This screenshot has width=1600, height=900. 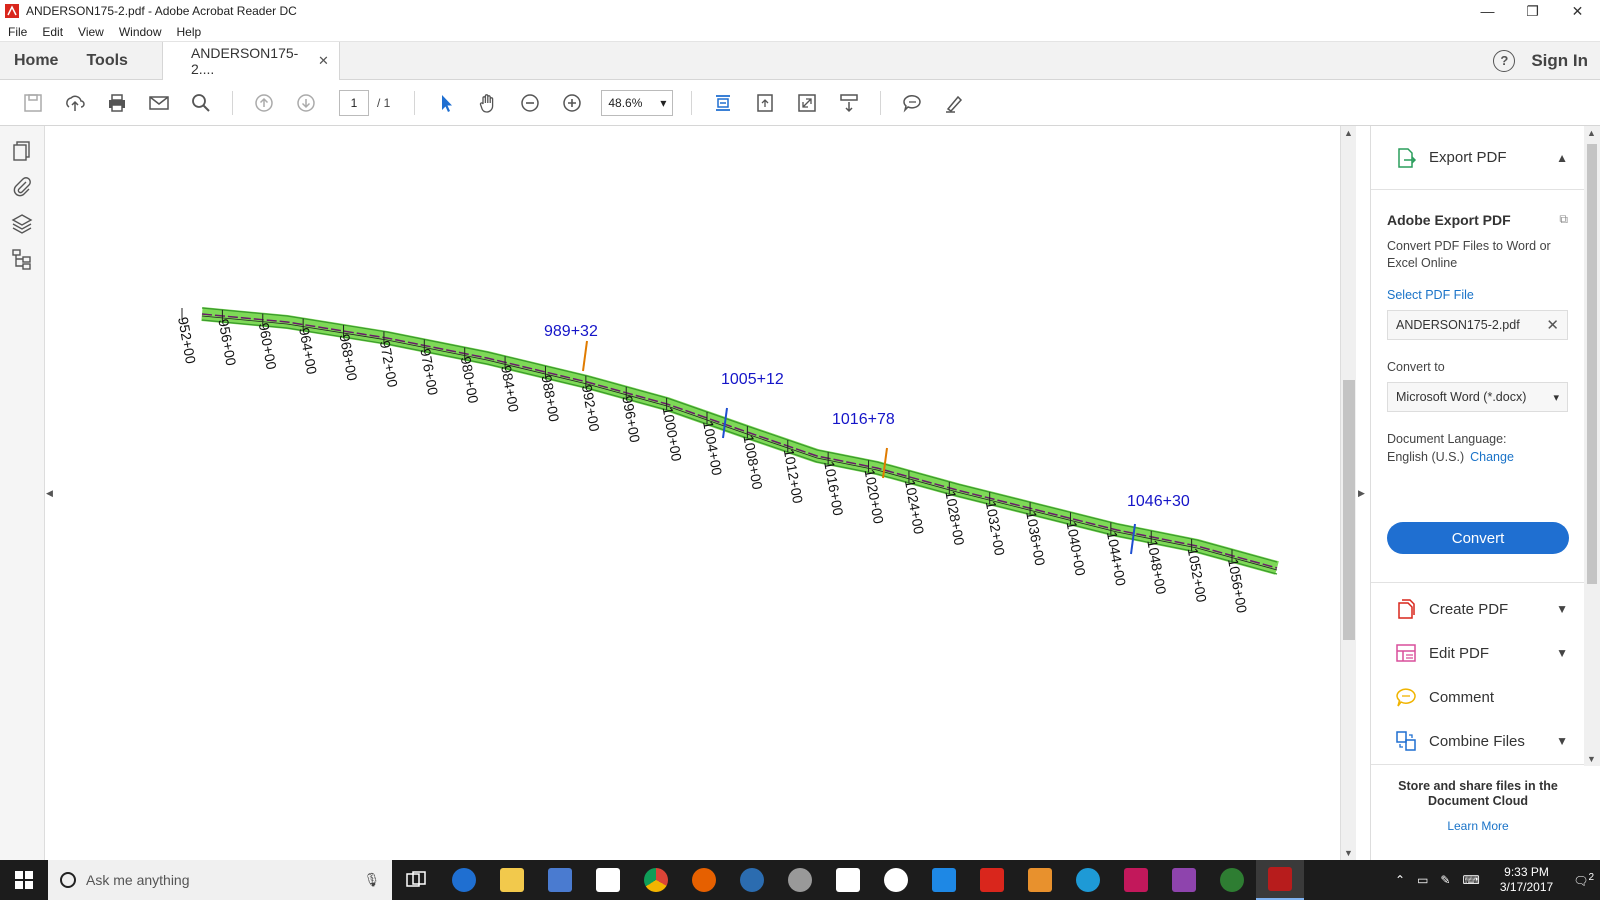 What do you see at coordinates (91, 32) in the screenshot?
I see `menu-view: View` at bounding box center [91, 32].